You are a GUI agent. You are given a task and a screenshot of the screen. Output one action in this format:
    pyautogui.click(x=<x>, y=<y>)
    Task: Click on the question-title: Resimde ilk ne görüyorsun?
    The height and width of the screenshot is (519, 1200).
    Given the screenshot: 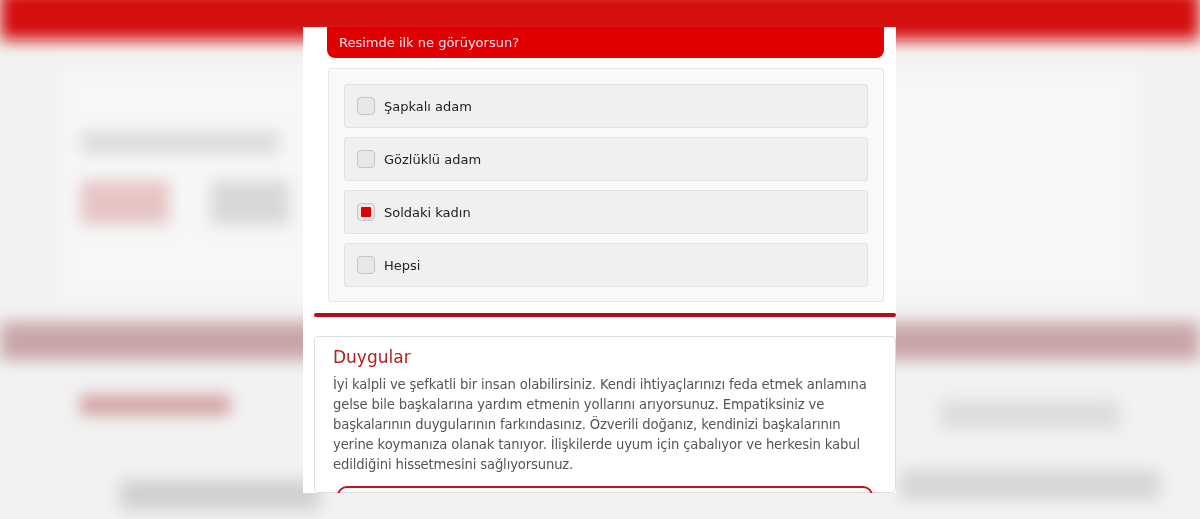 What is the action you would take?
    pyautogui.click(x=605, y=42)
    